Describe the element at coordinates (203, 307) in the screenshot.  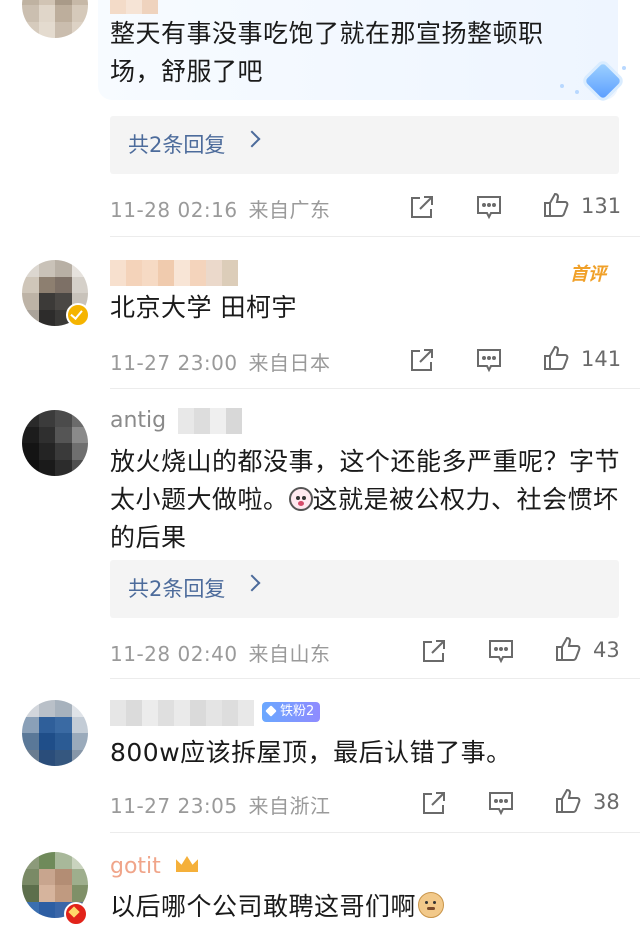
I see `comment-text: 北京大学 田柯宇` at that location.